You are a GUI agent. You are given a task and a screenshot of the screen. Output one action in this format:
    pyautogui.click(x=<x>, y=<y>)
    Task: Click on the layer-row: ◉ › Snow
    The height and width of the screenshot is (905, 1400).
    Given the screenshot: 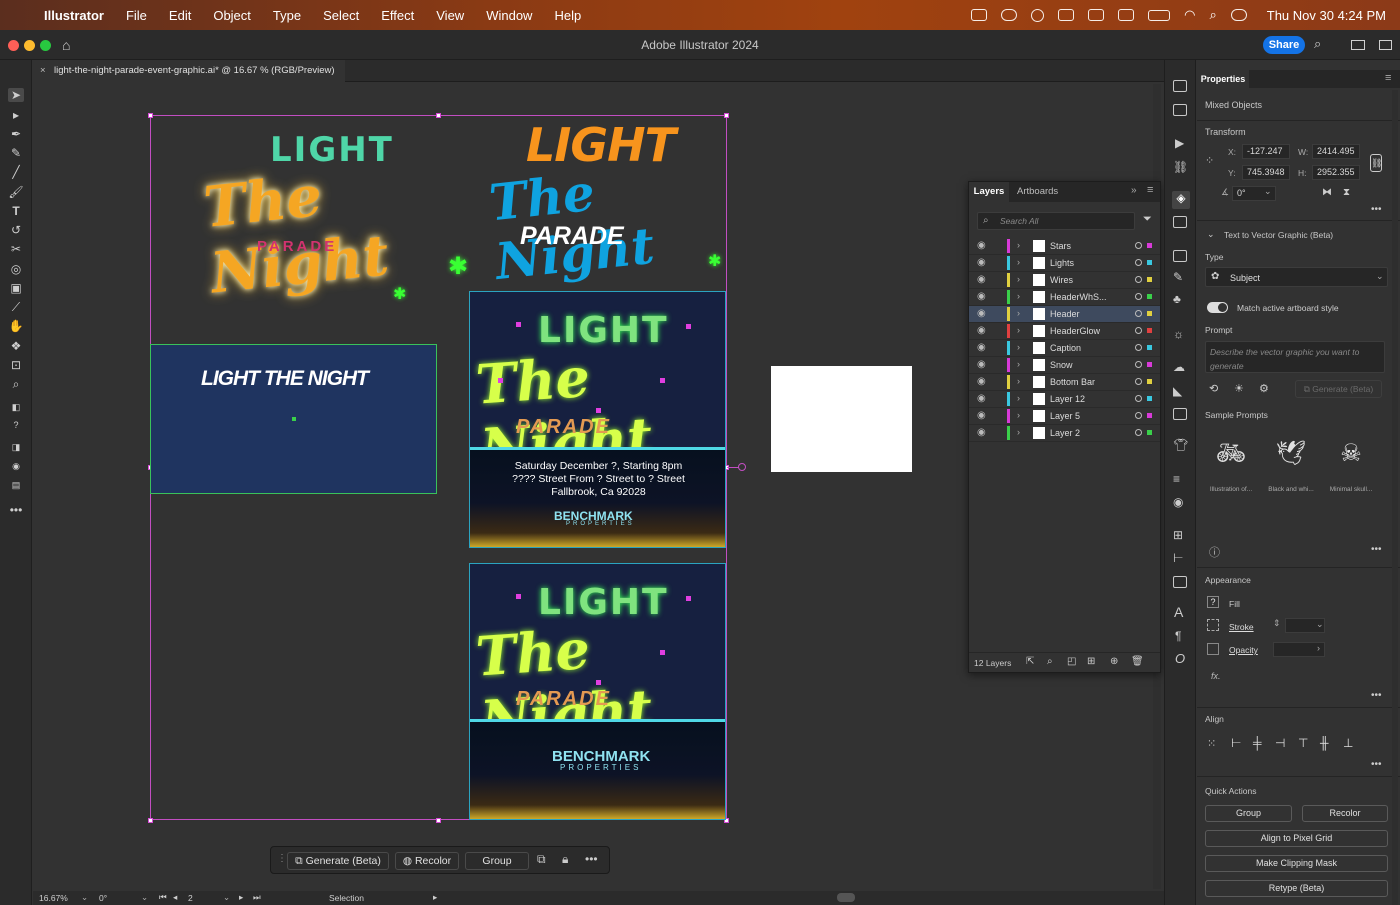 What is the action you would take?
    pyautogui.click(x=1064, y=365)
    